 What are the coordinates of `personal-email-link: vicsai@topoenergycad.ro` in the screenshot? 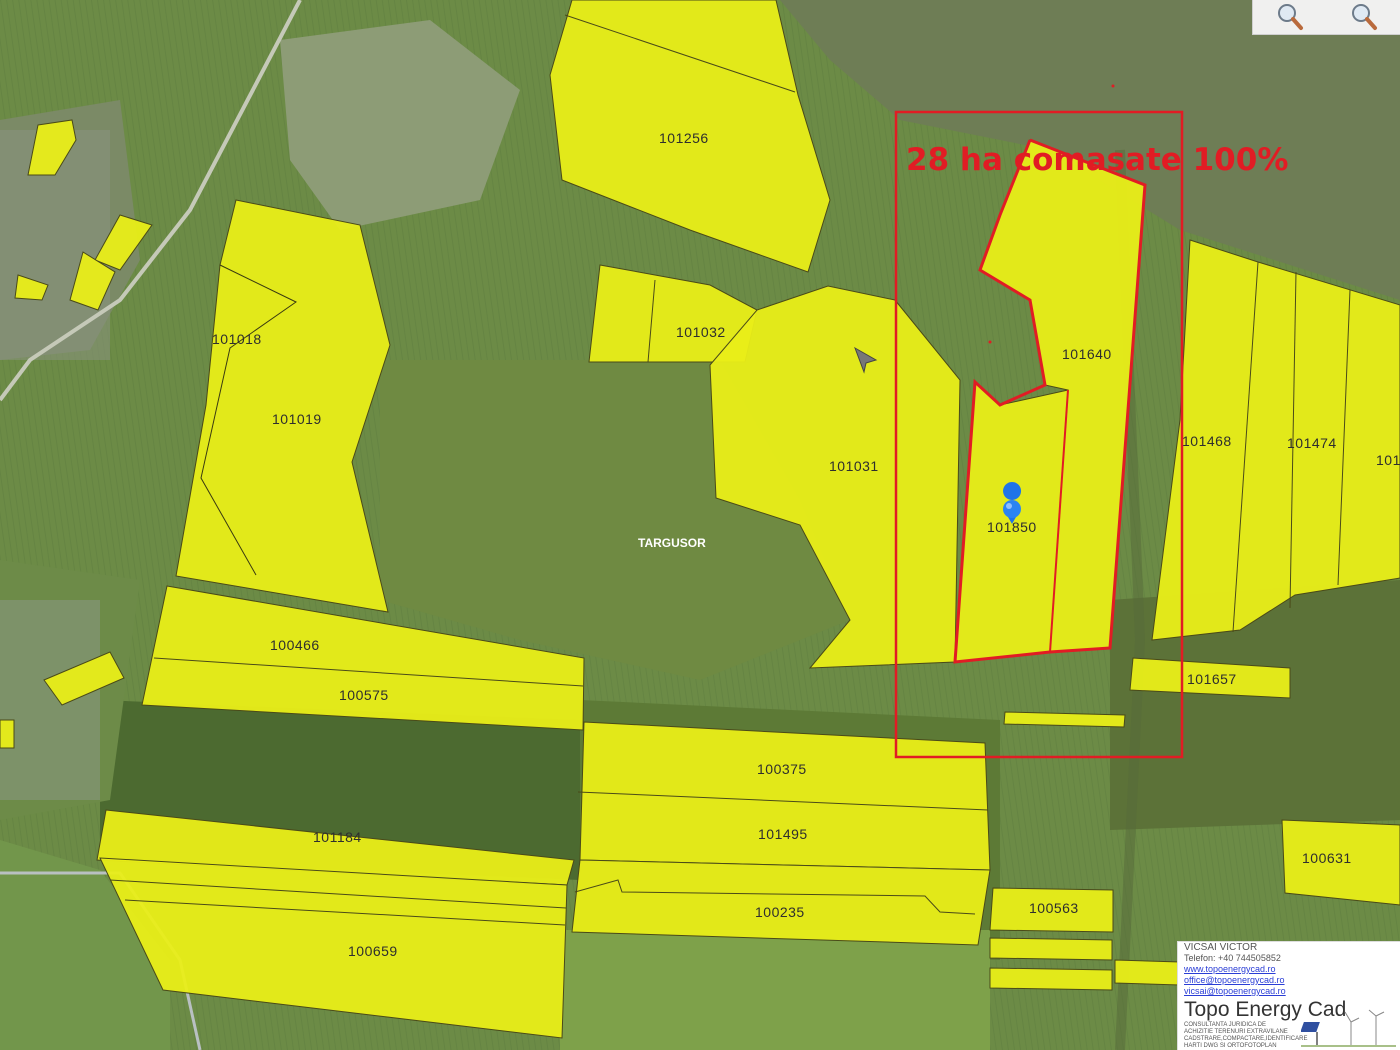 It's located at (1289, 991).